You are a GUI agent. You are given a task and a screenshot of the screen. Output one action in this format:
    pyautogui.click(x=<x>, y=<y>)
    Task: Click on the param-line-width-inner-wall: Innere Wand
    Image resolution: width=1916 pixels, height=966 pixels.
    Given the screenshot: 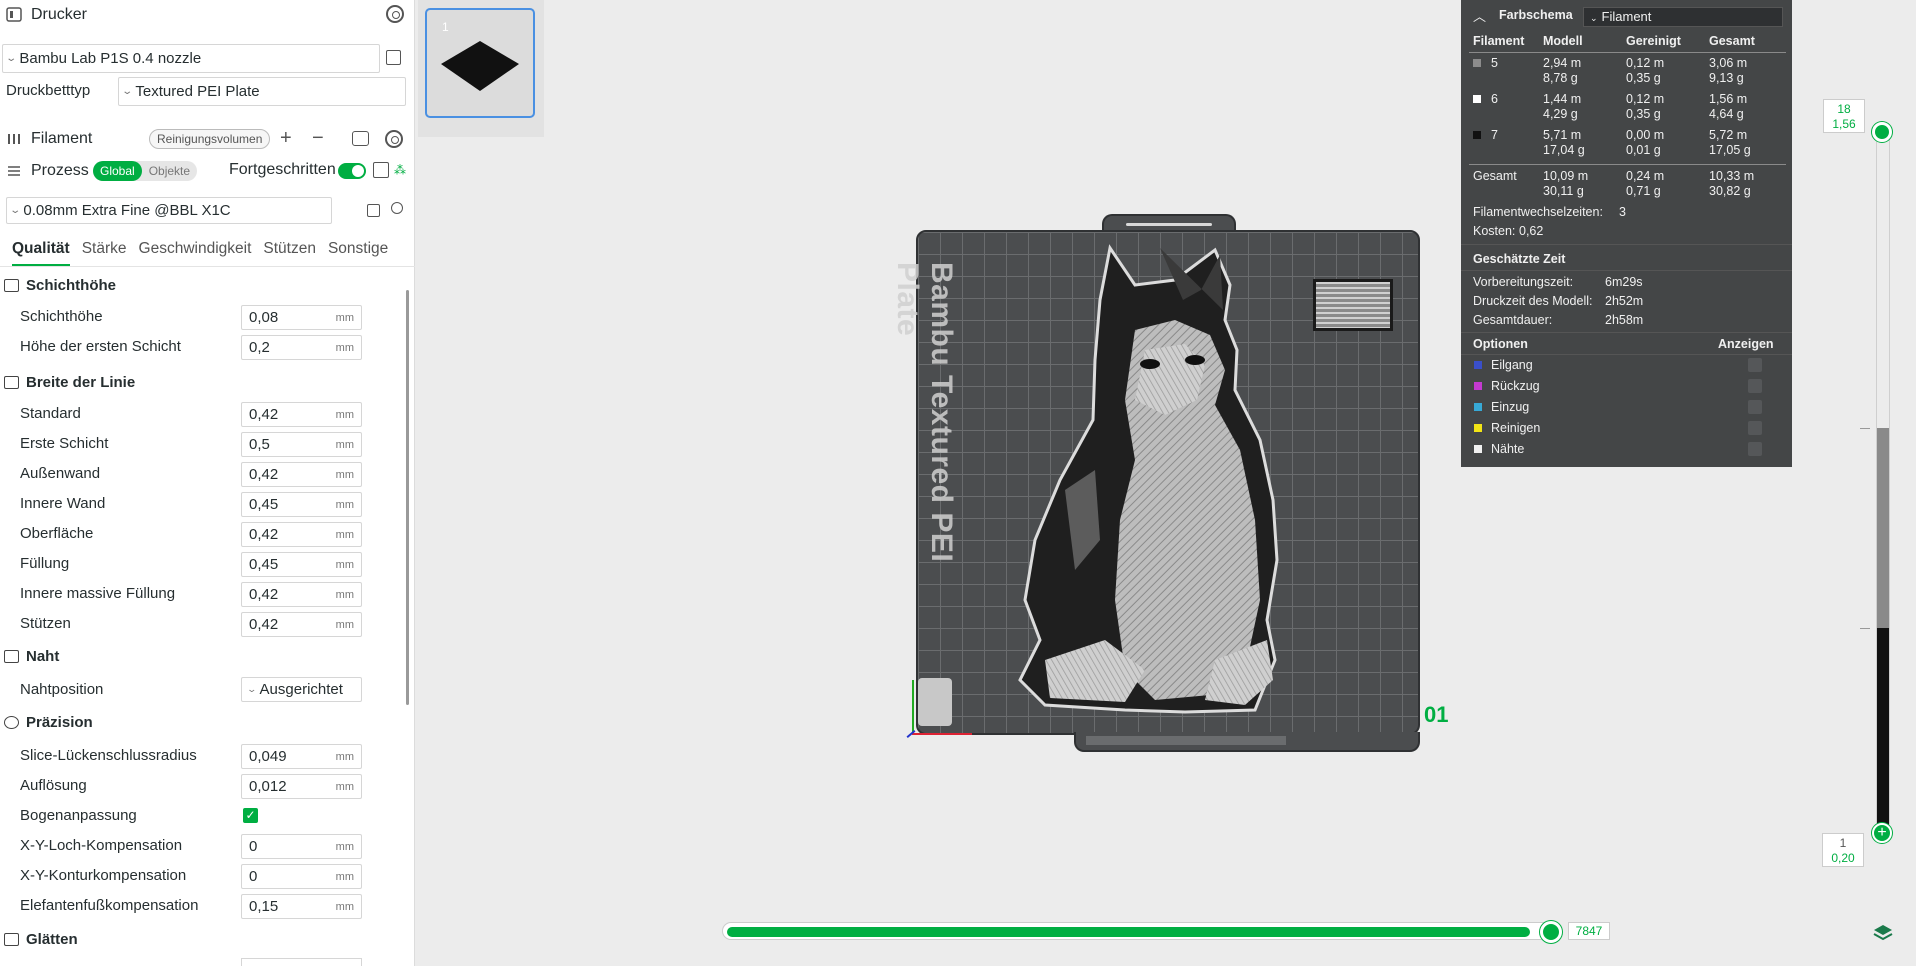 What is the action you would take?
    pyautogui.click(x=63, y=503)
    